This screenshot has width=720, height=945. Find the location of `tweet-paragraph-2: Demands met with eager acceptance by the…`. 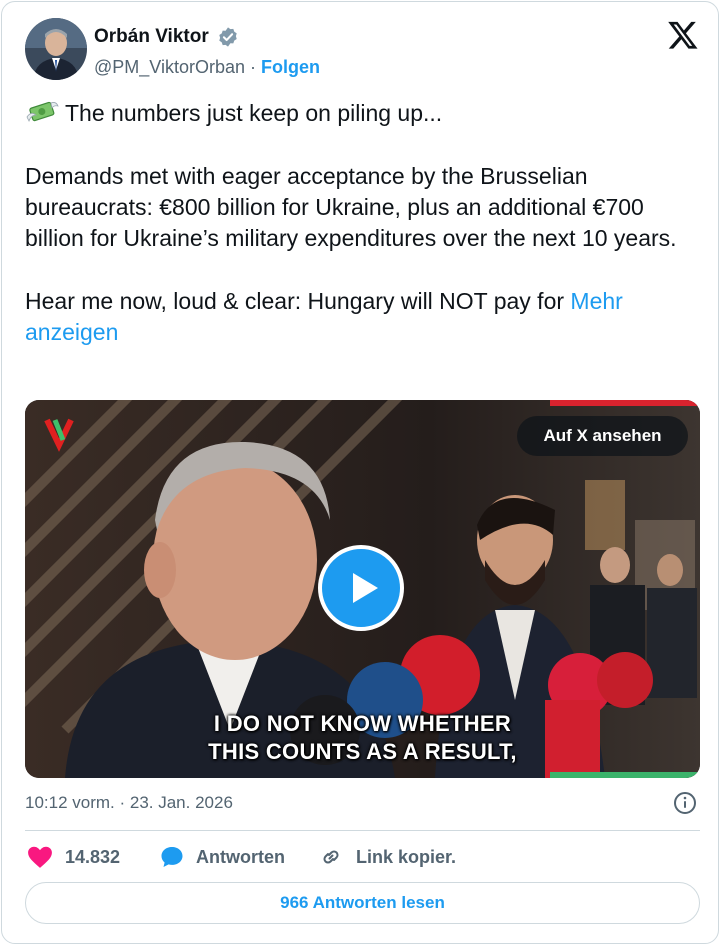

tweet-paragraph-2: Demands met with eager acceptance by the… is located at coordinates (351, 207).